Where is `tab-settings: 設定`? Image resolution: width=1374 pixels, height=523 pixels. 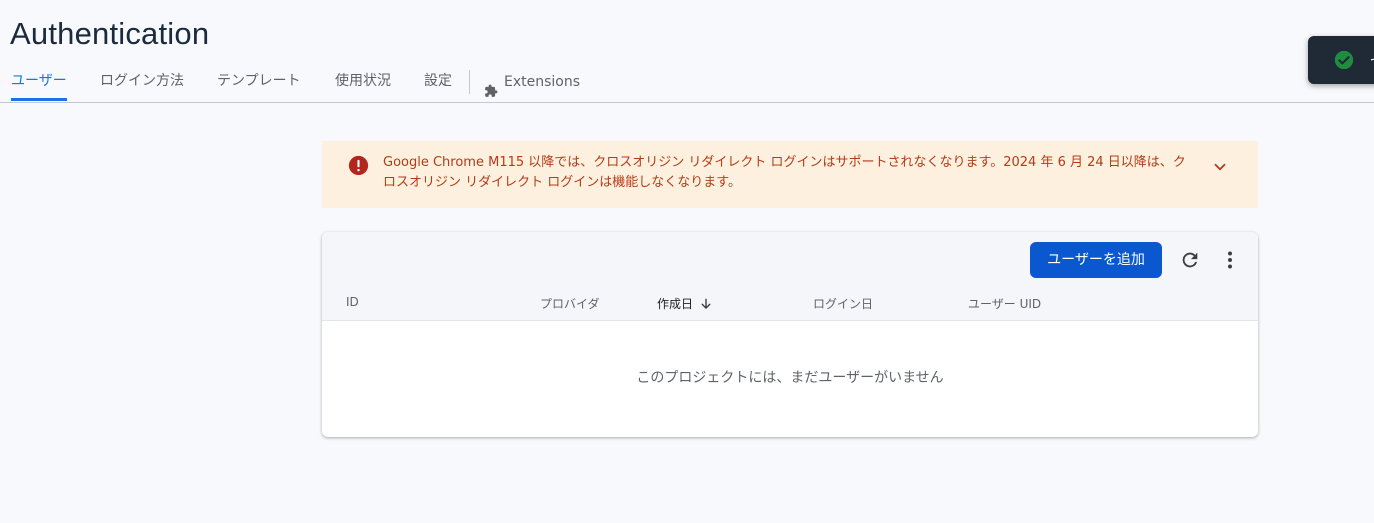 tab-settings: 設定 is located at coordinates (438, 81).